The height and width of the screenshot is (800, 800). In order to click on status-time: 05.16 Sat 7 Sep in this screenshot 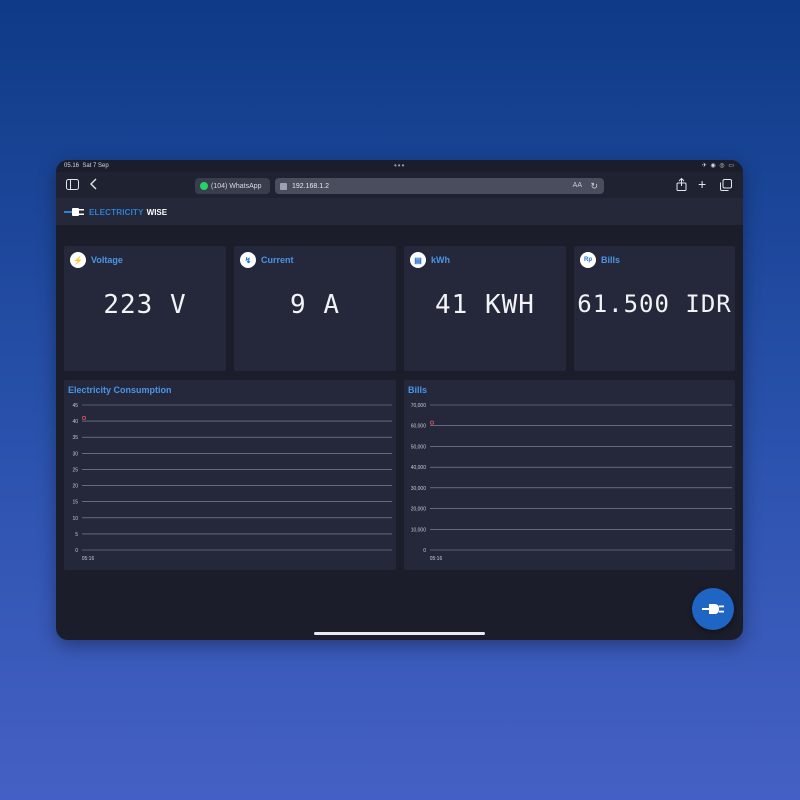, I will do `click(86, 166)`.